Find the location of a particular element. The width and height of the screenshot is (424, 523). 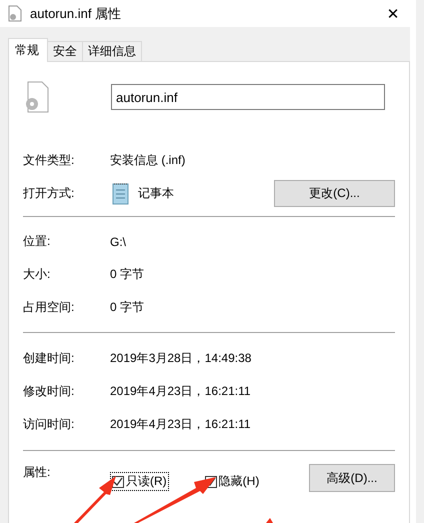

field-label: 创建时间: is located at coordinates (49, 358).